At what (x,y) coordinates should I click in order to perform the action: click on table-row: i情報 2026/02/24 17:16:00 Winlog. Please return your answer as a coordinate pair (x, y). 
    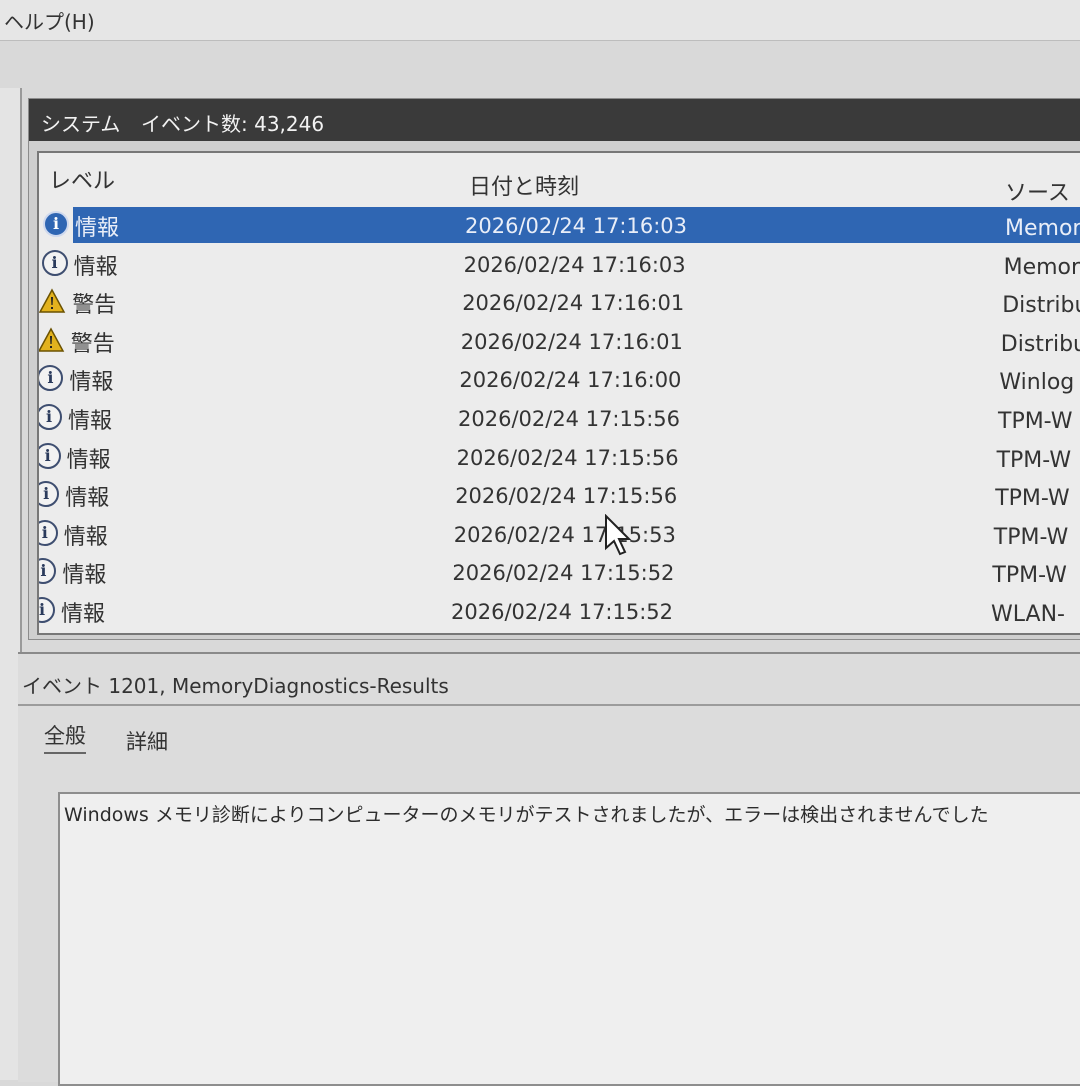
    Looking at the image, I should click on (559, 378).